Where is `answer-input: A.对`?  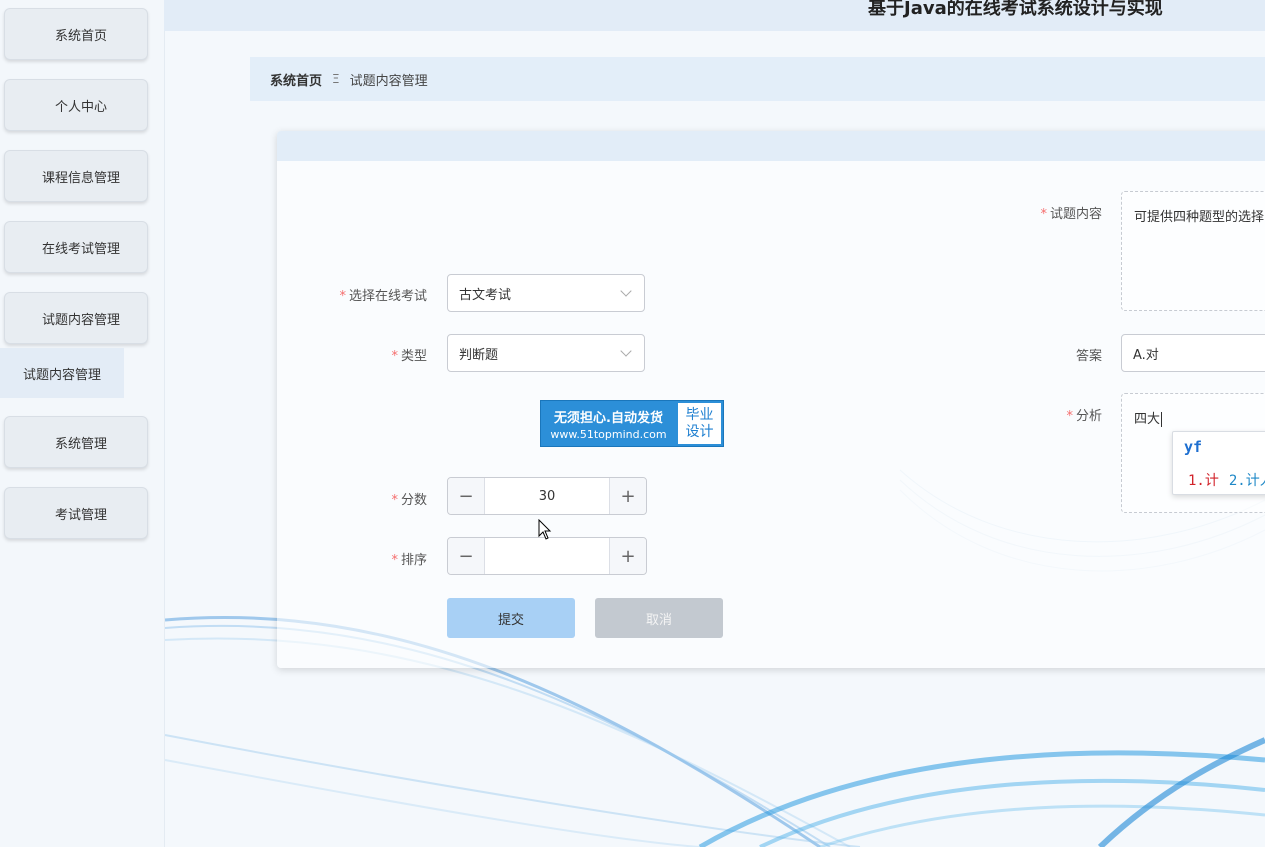 answer-input: A.对 is located at coordinates (1193, 353).